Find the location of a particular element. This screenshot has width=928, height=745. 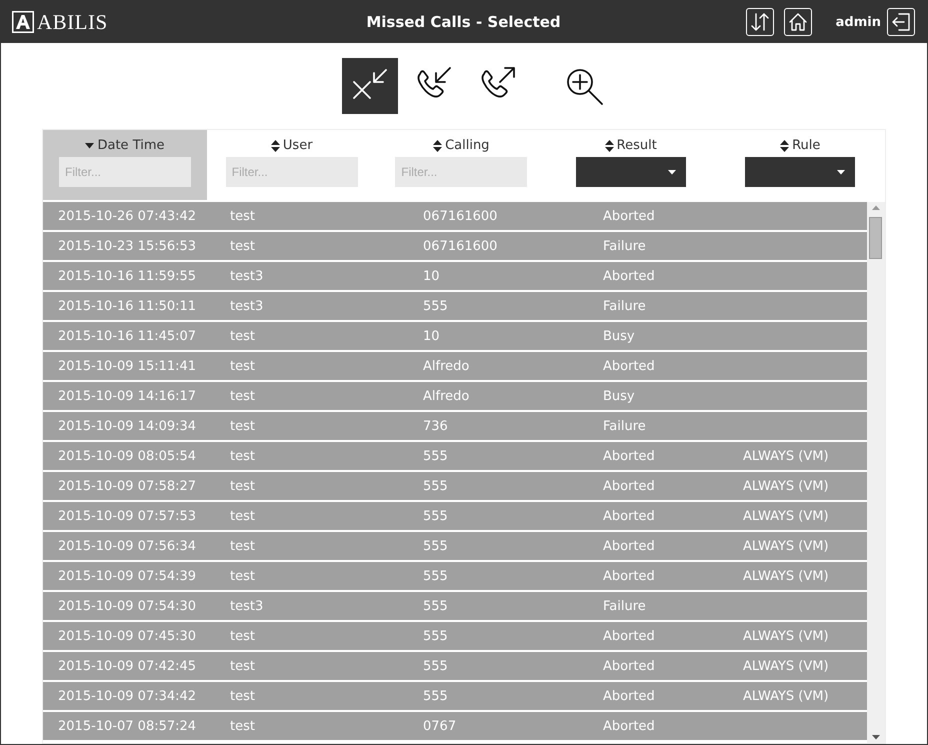

table-cell-text: 2015-10-26 07:43:42 is located at coordinates (128, 216).